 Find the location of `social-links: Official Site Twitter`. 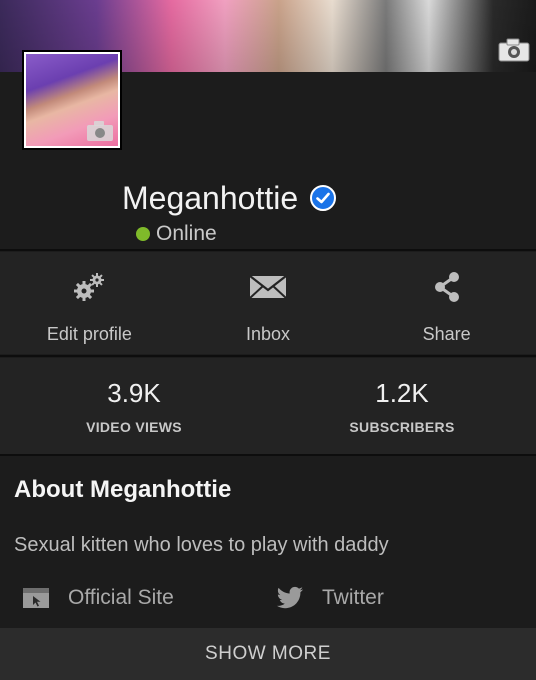

social-links: Official Site Twitter is located at coordinates (268, 604).